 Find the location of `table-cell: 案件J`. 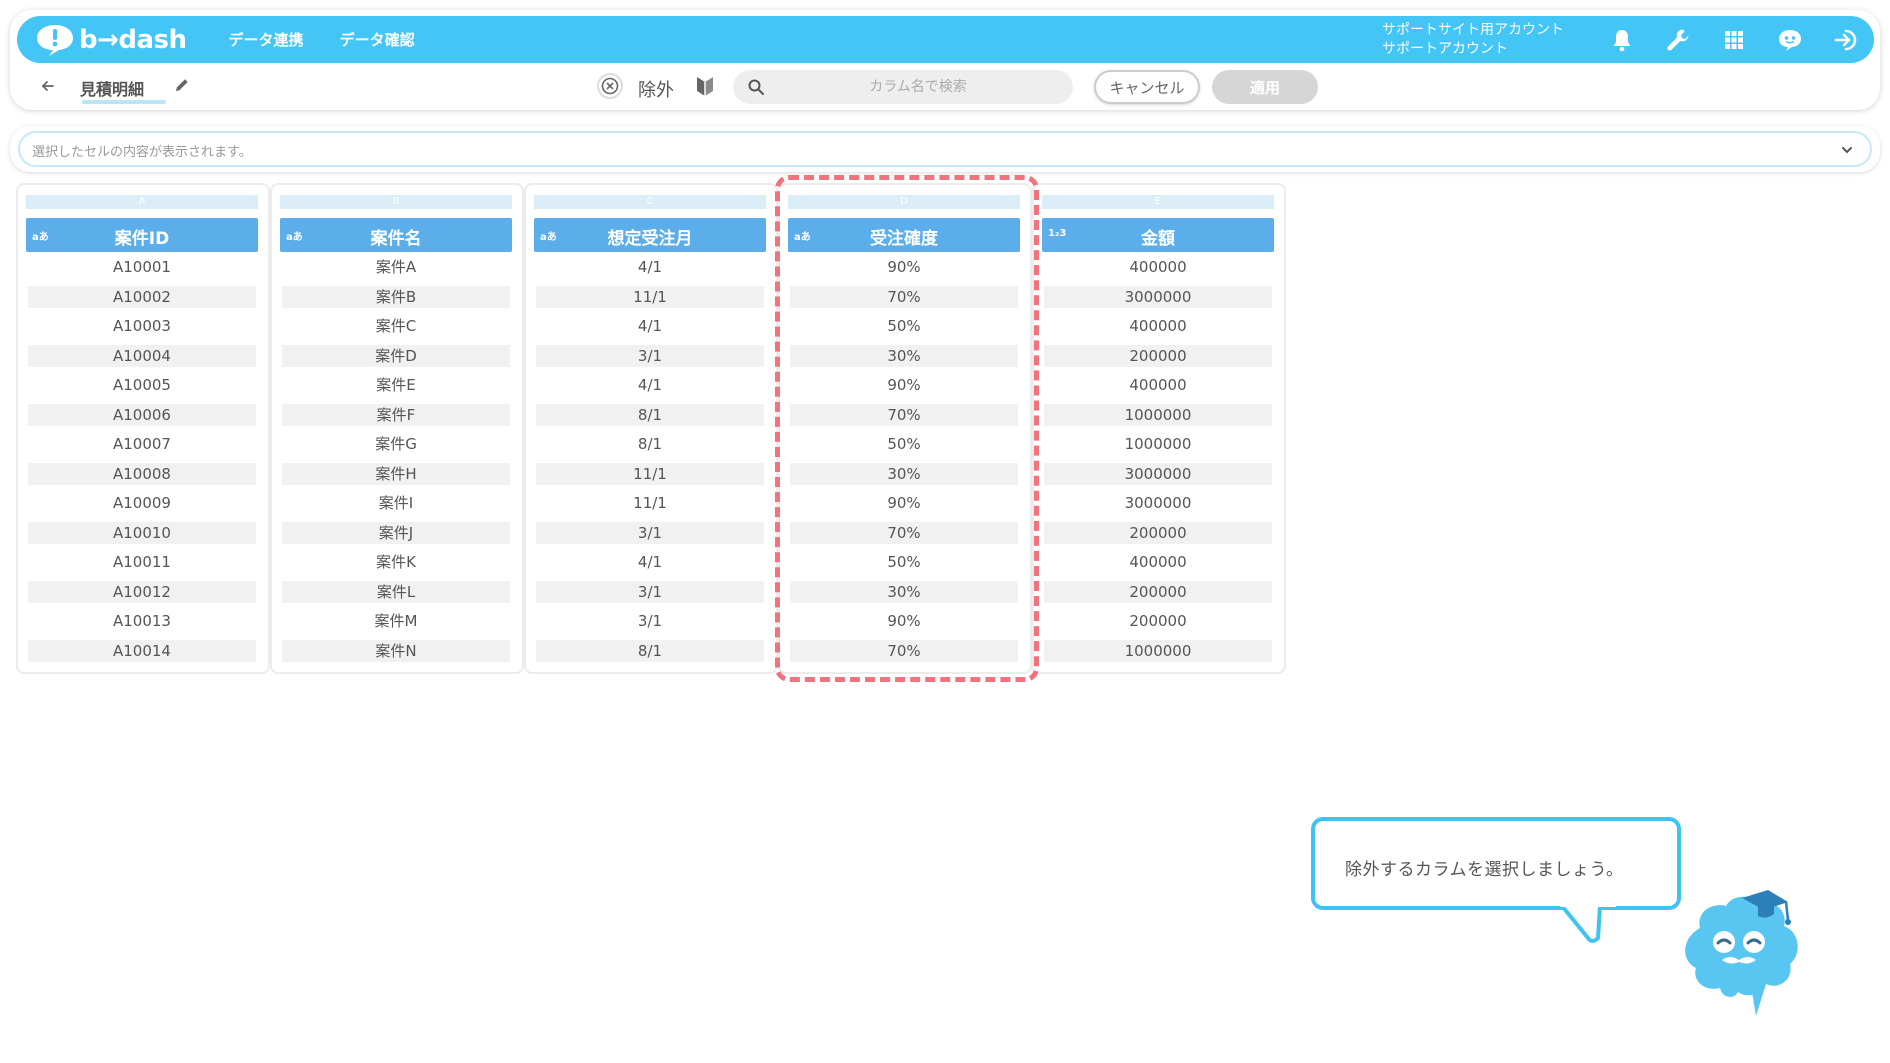

table-cell: 案件J is located at coordinates (396, 532).